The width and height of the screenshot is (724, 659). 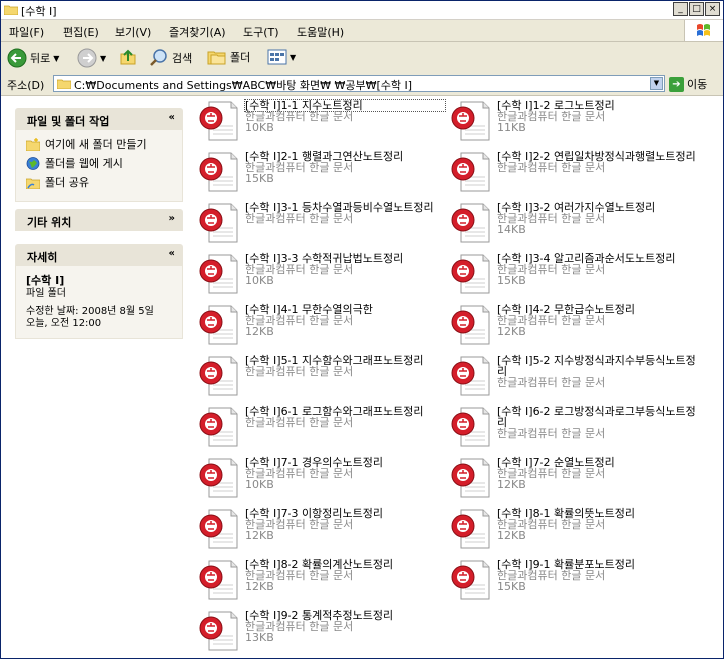 What do you see at coordinates (133, 32) in the screenshot?
I see `menu-view: 보기(V)` at bounding box center [133, 32].